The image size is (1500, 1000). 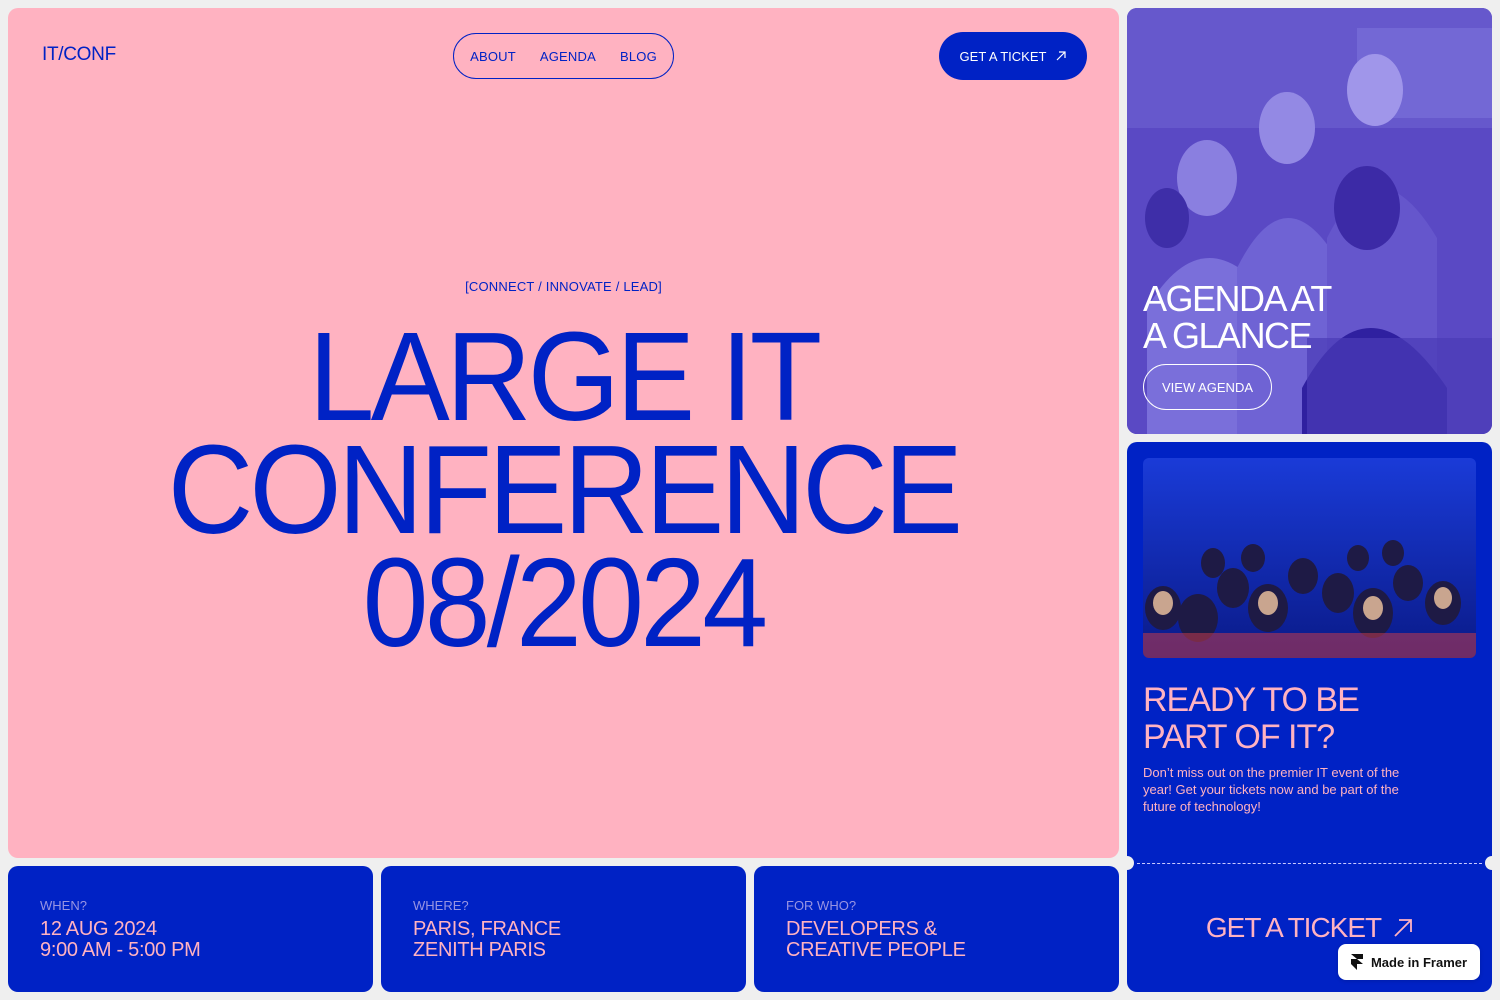 What do you see at coordinates (1488, 863) in the screenshot?
I see `ticket-notch-right` at bounding box center [1488, 863].